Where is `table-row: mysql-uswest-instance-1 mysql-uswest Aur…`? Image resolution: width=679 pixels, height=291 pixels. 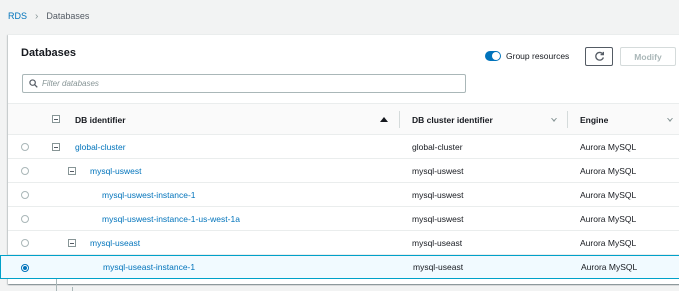
table-row: mysql-uswest-instance-1 mysql-uswest Aur… is located at coordinates (343, 195).